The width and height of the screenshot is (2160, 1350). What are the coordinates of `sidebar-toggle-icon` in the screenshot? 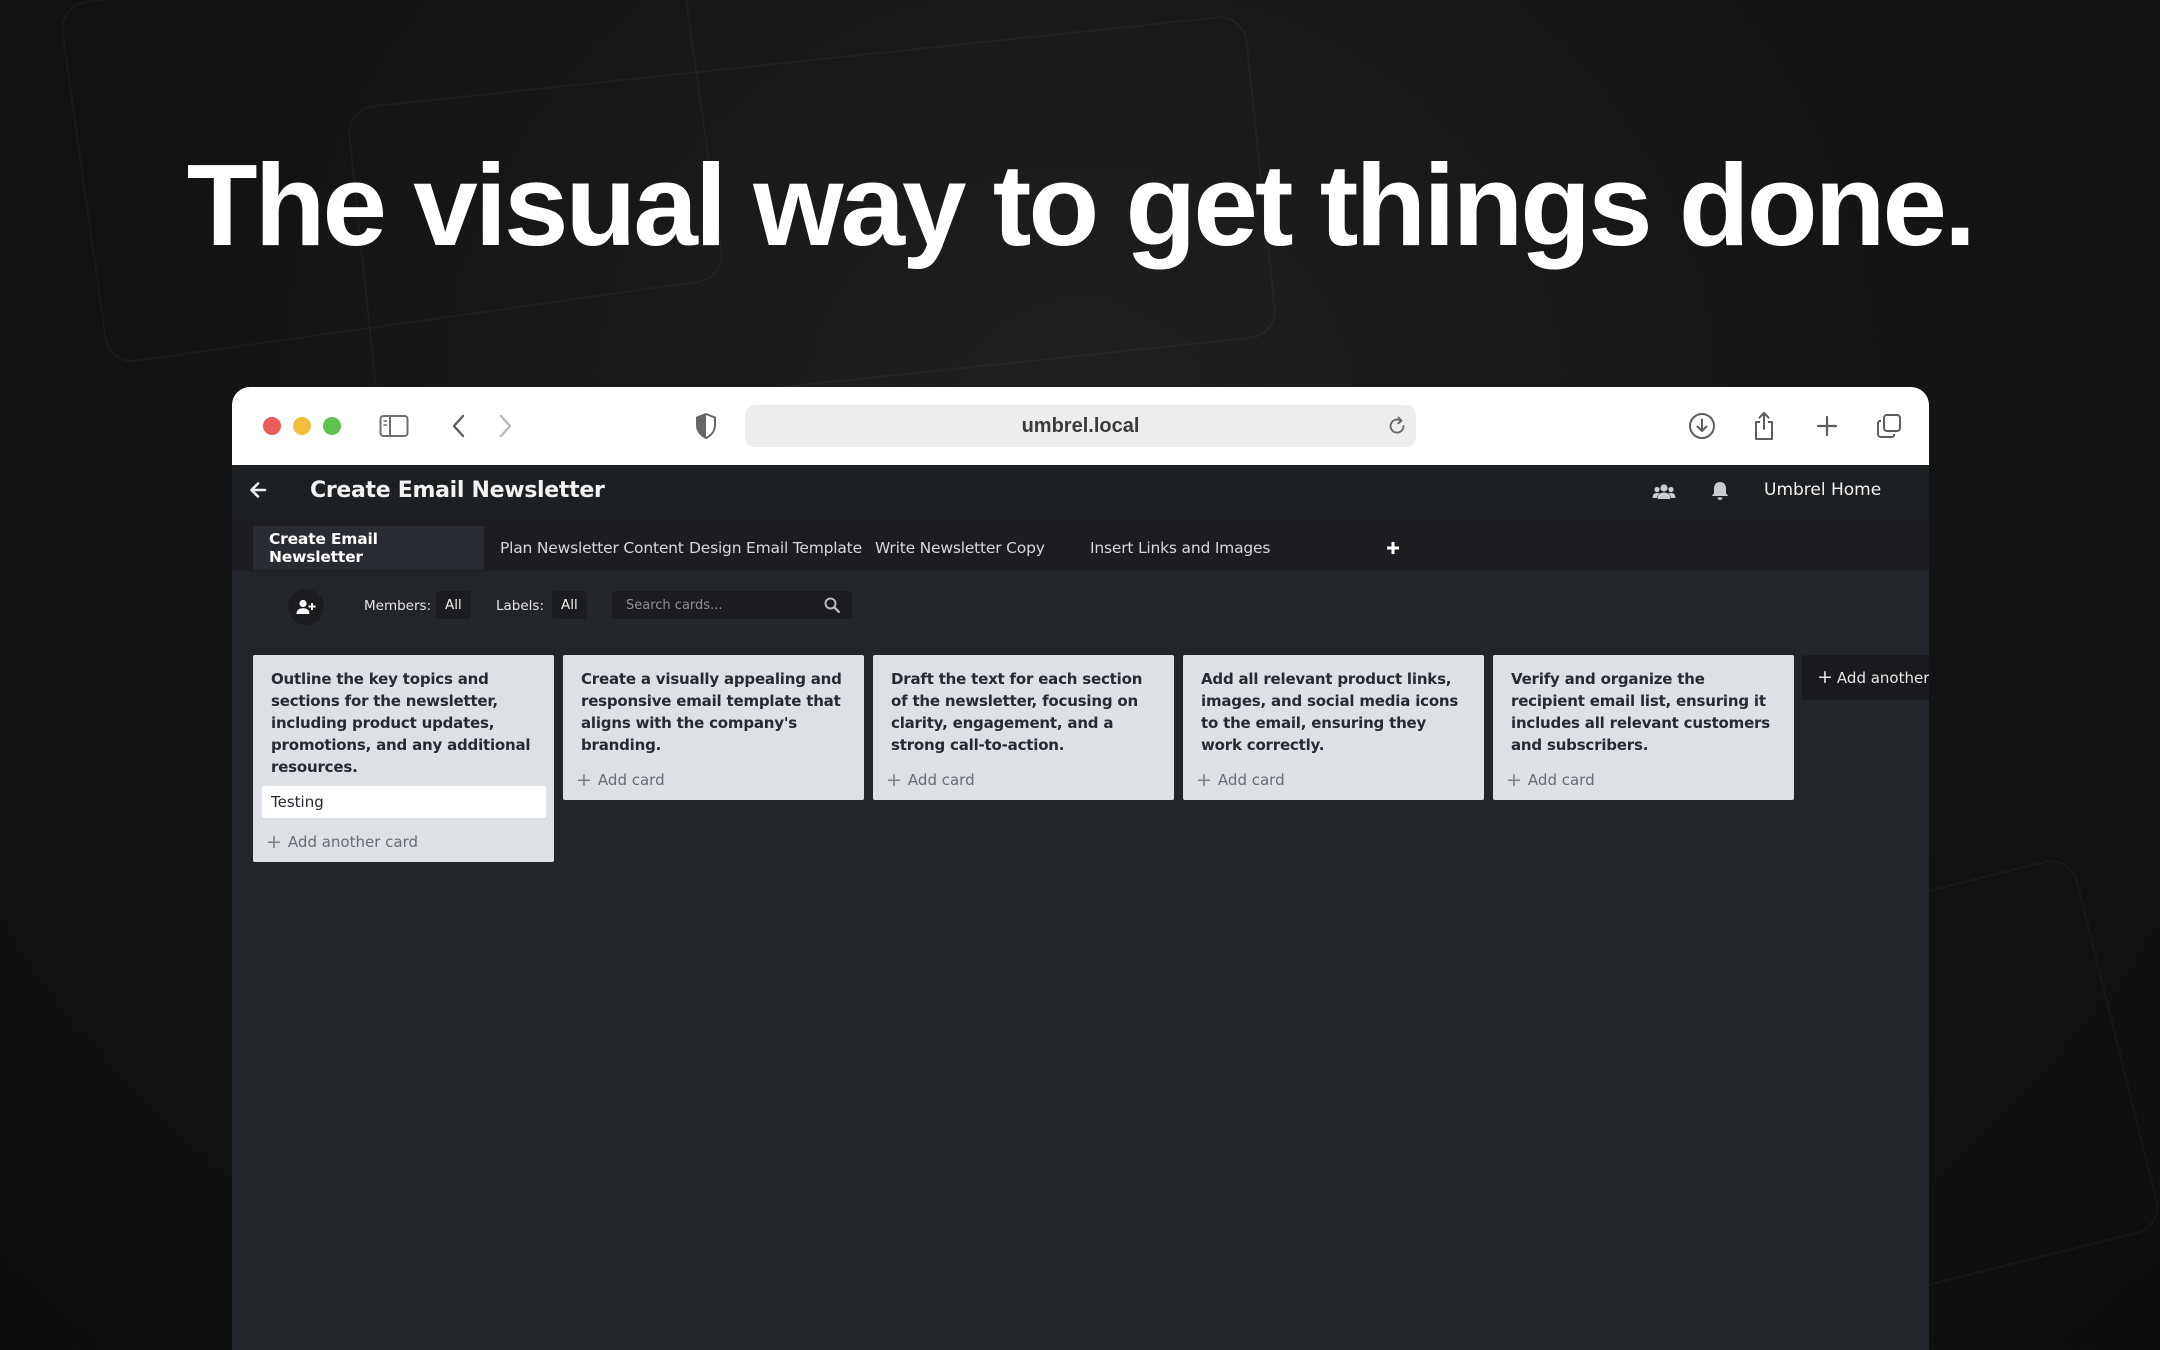 It's located at (394, 426).